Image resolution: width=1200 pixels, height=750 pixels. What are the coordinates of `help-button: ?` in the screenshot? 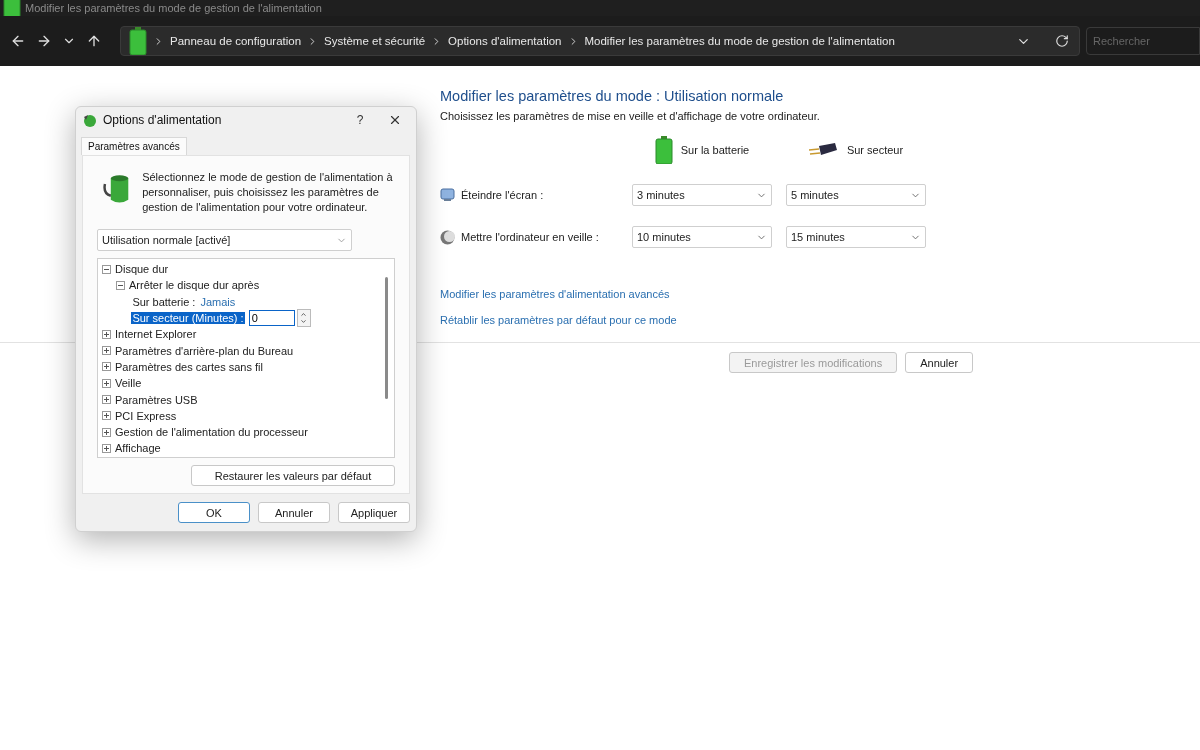 It's located at (360, 120).